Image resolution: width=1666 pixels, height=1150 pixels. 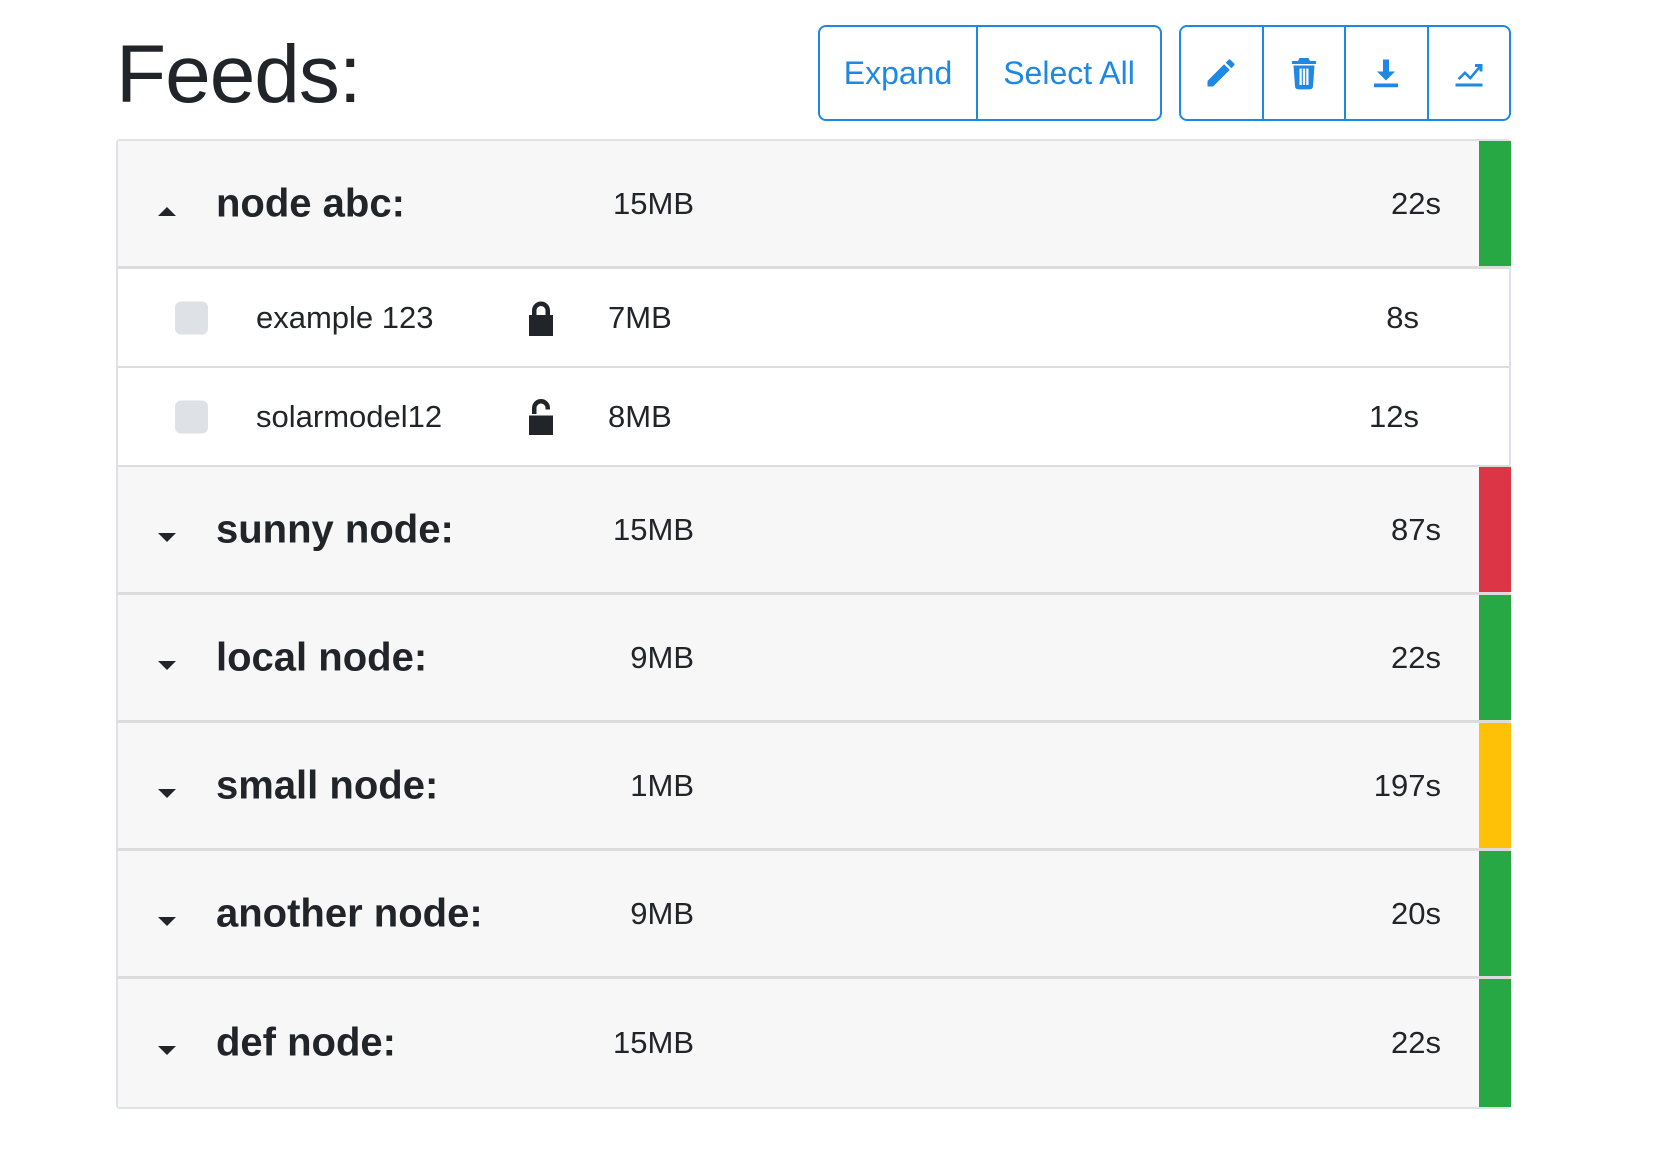 What do you see at coordinates (541, 318) in the screenshot?
I see `lock-icon` at bounding box center [541, 318].